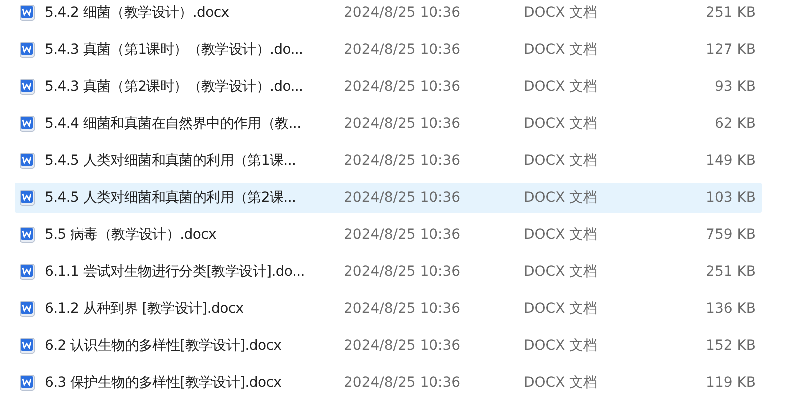 Image resolution: width=795 pixels, height=404 pixels. I want to click on file-size: 149 KB, so click(731, 161).